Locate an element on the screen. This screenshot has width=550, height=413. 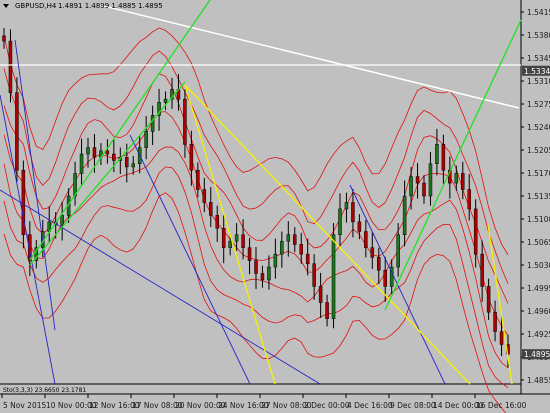
y-tick-label: 1.5380 is located at coordinates (538, 35).